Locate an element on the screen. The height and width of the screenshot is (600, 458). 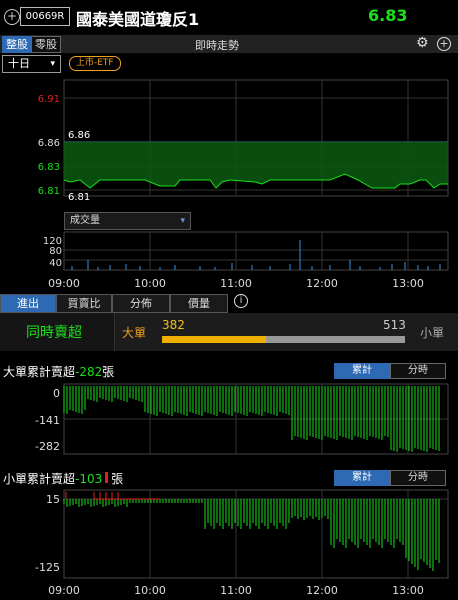
info-icon: i is located at coordinates (241, 301).